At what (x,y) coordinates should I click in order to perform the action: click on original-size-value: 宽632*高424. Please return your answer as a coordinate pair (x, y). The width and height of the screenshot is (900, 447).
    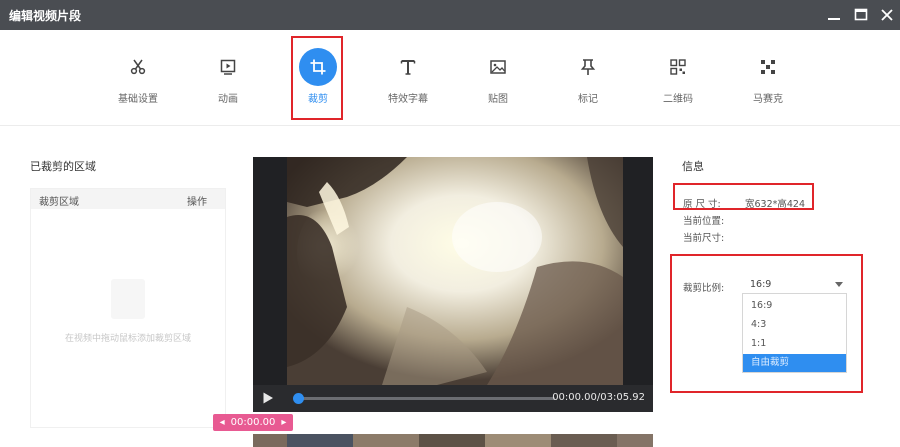
    Looking at the image, I should click on (775, 204).